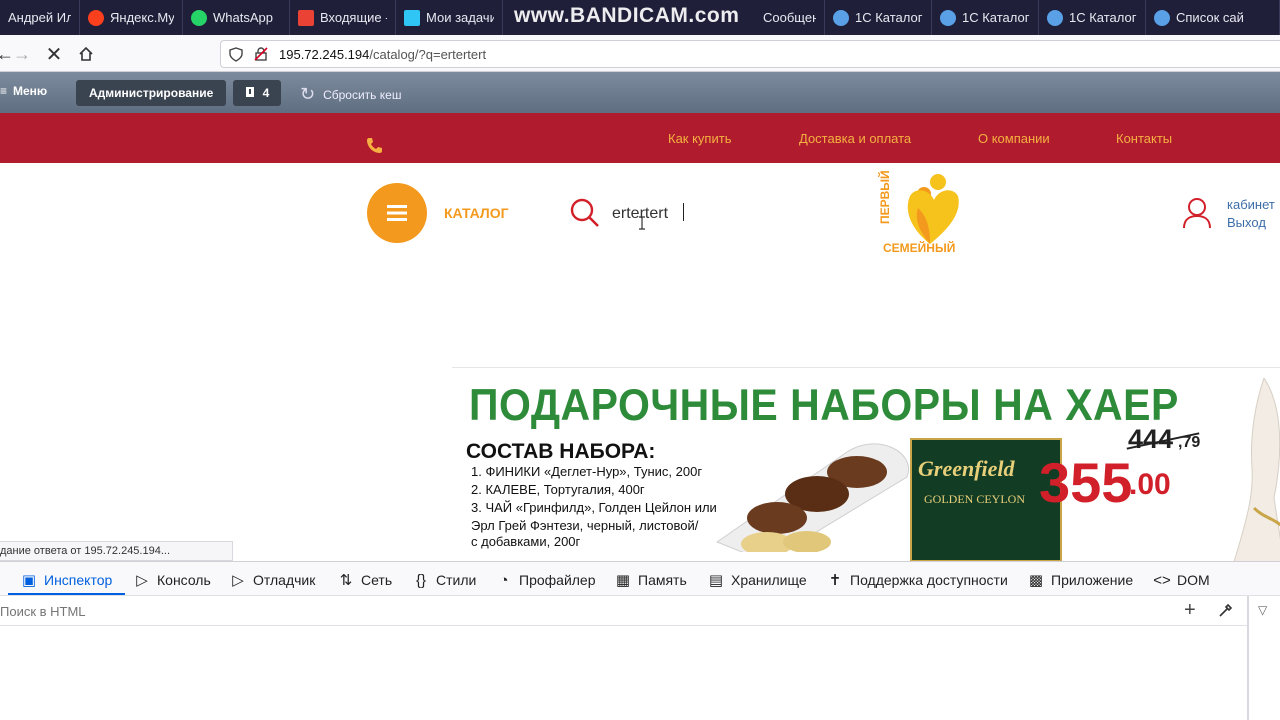 The image size is (1280, 720). What do you see at coordinates (1251, 205) in the screenshot?
I see `cabinet-link: кабинет` at bounding box center [1251, 205].